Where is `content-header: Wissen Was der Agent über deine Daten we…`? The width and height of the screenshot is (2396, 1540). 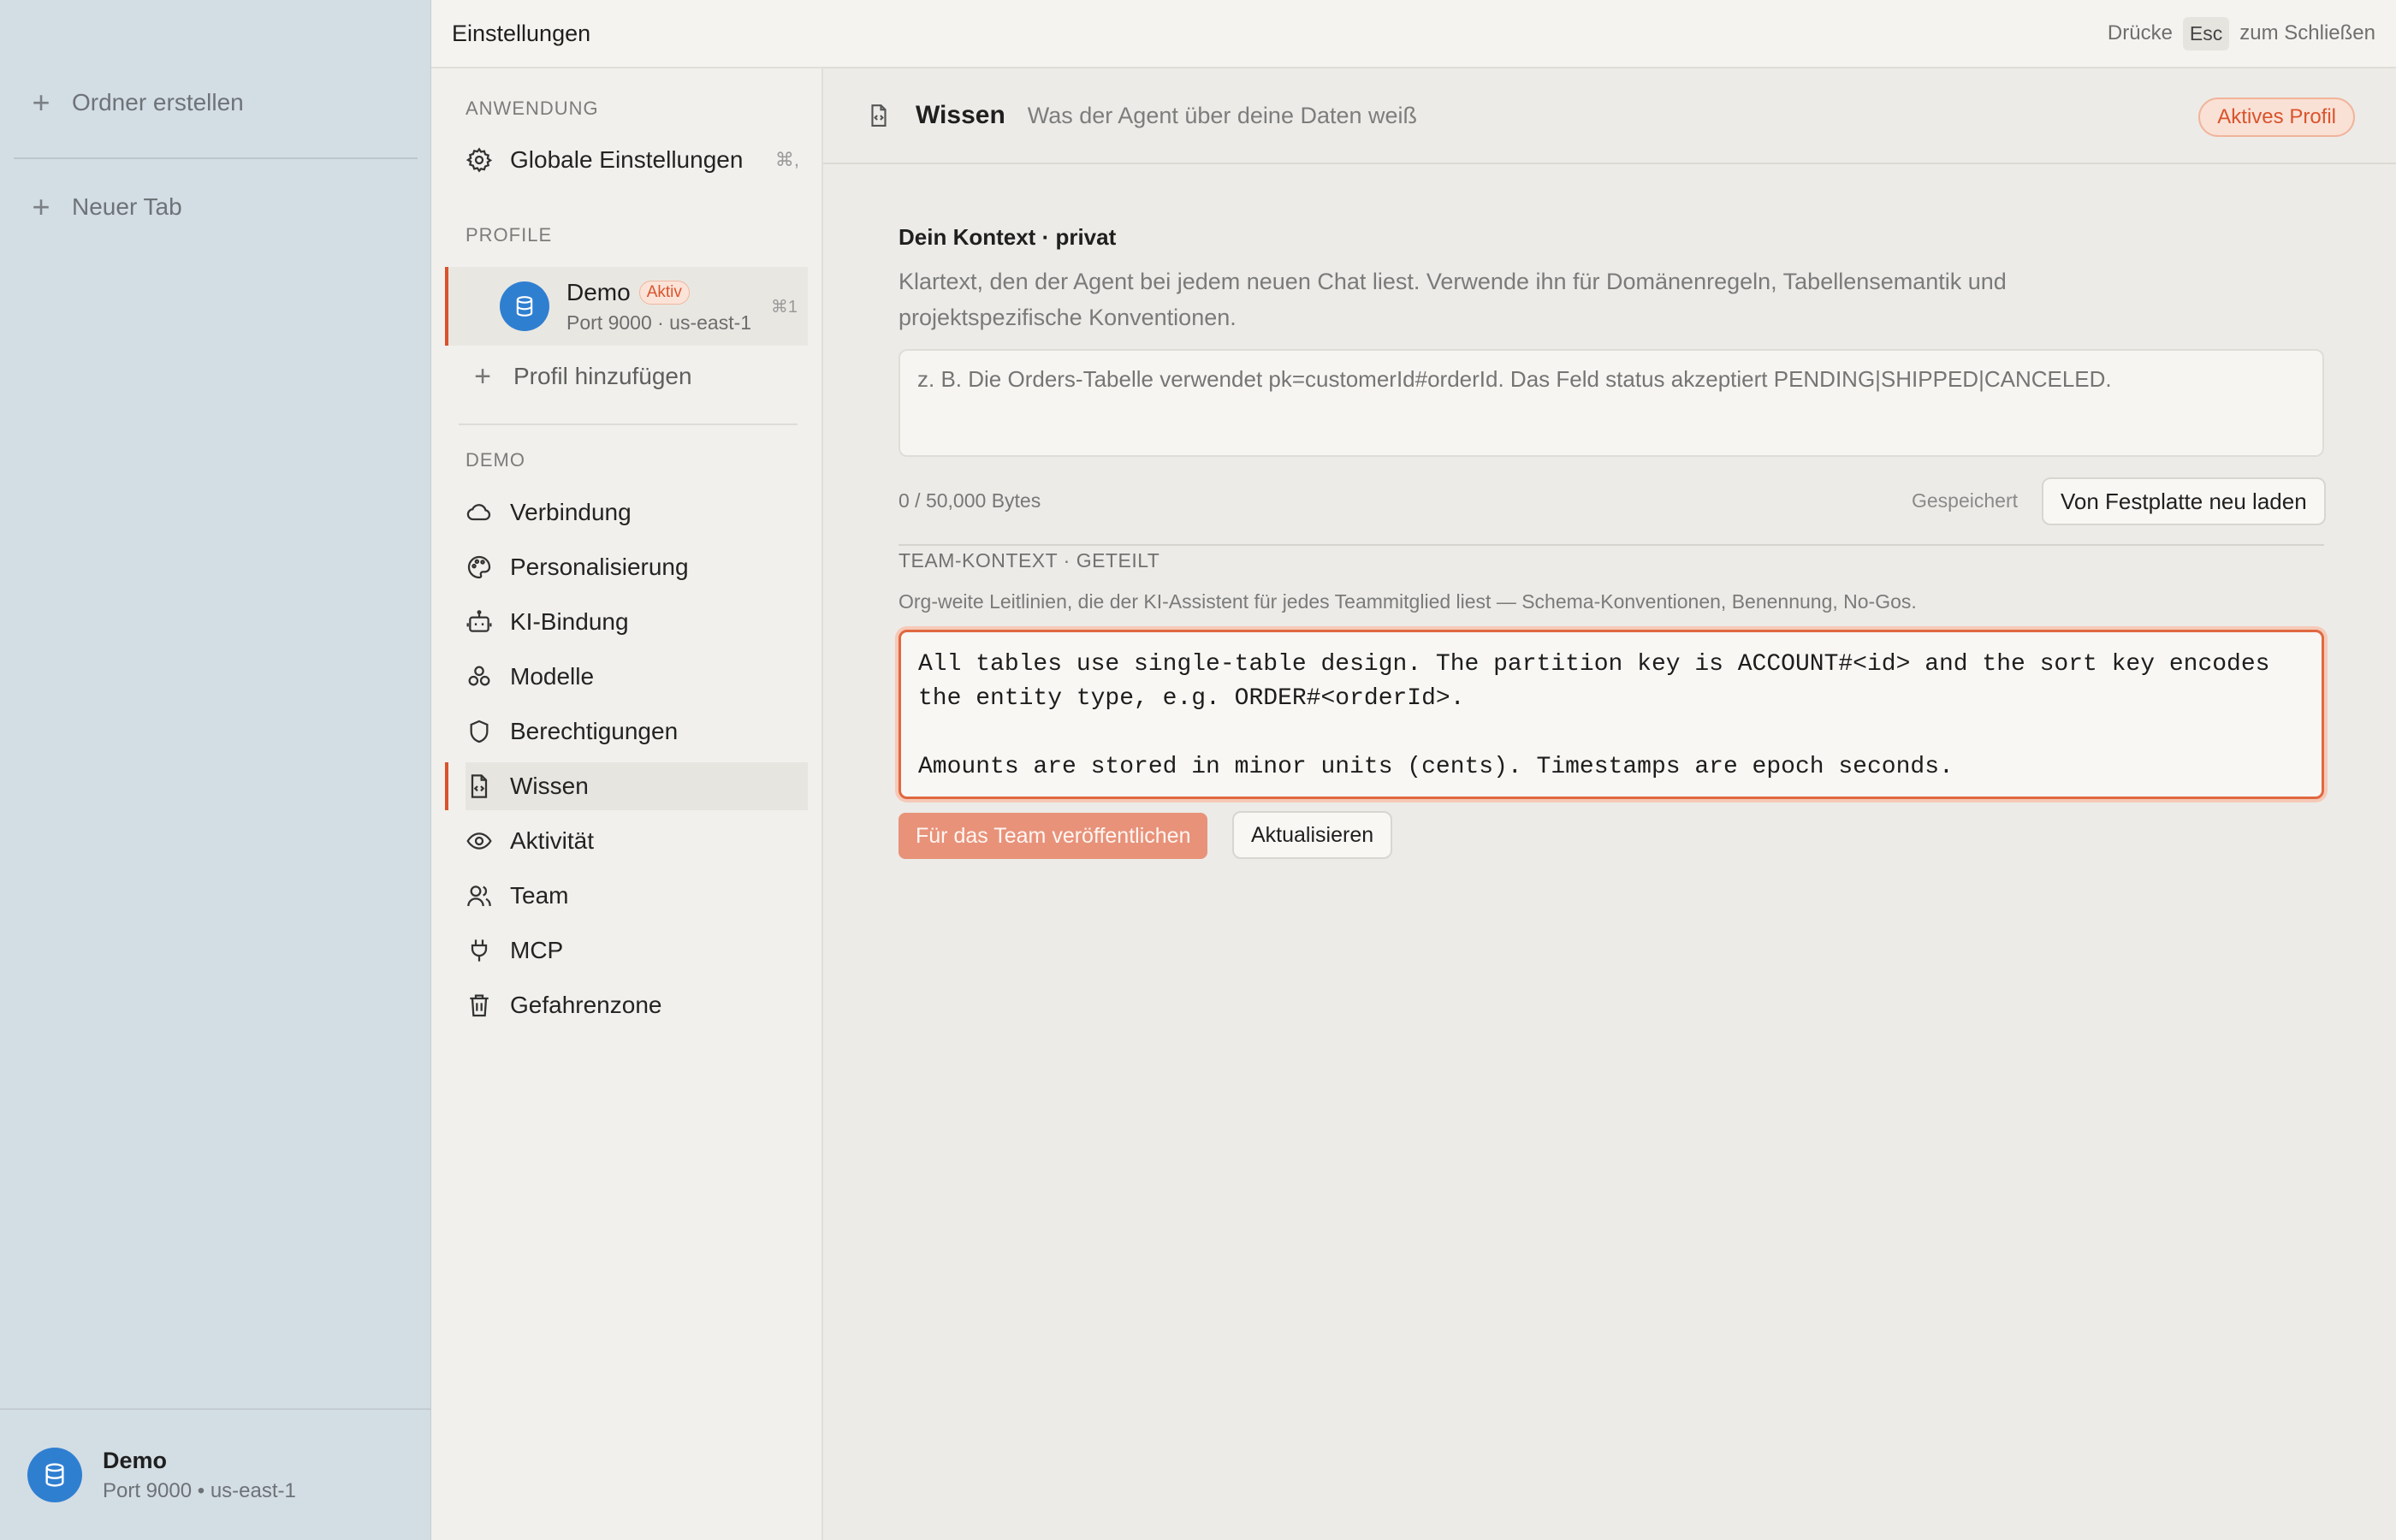
content-header: Wissen Was der Agent über deine Daten we… is located at coordinates (1609, 116).